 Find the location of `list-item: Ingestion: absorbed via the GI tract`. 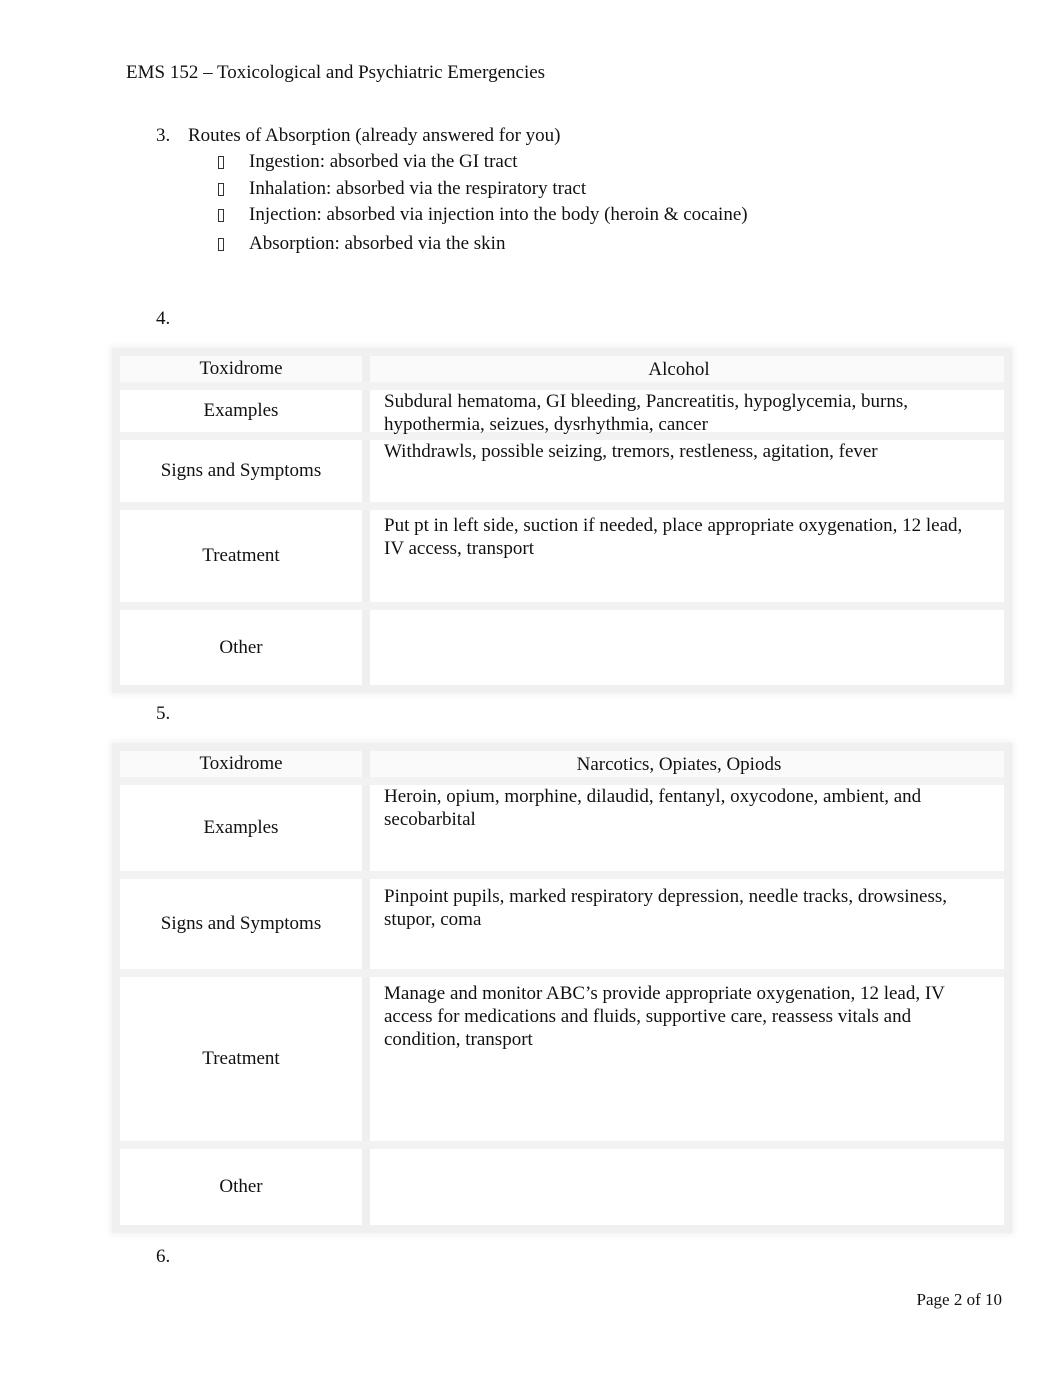

list-item: Ingestion: absorbed via the GI tract is located at coordinates (368, 162).